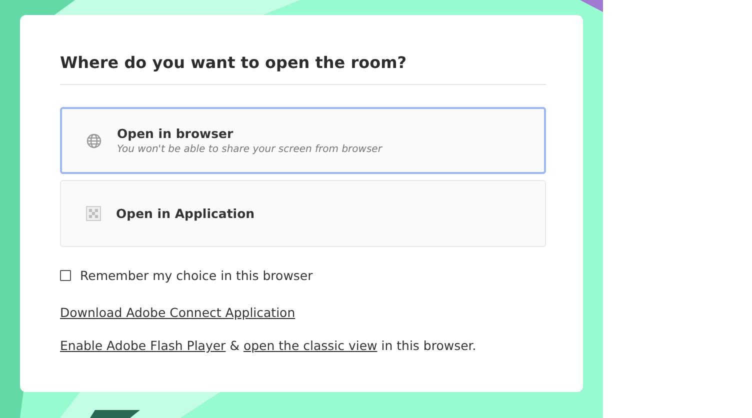  What do you see at coordinates (235, 345) in the screenshot?
I see `ampersand-text: &` at bounding box center [235, 345].